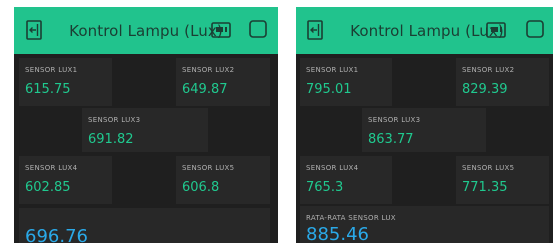 This screenshot has height=243, width=553. Describe the element at coordinates (48, 89) in the screenshot. I see `widget-value: 615.75` at that location.